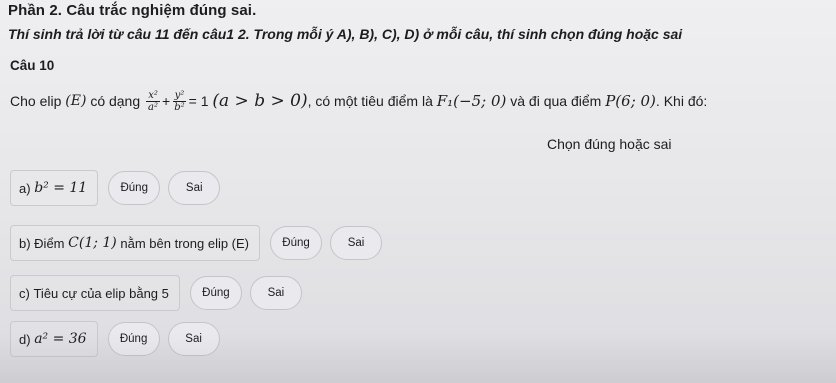 Image resolution: width=836 pixels, height=383 pixels. What do you see at coordinates (32, 65) in the screenshot?
I see `question-label: Câu 10` at bounding box center [32, 65].